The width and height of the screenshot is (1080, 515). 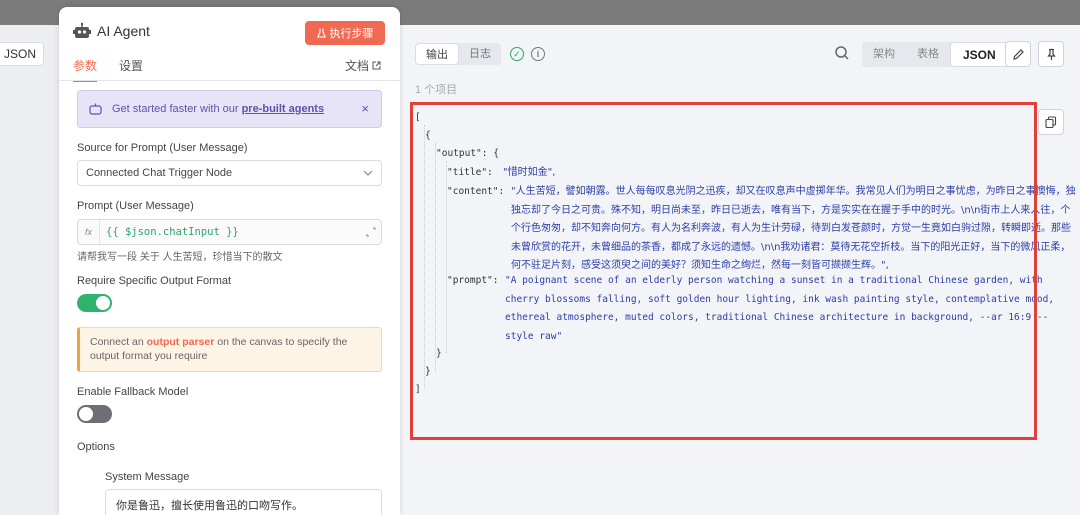 I want to click on external-link-icon, so click(x=376, y=65).